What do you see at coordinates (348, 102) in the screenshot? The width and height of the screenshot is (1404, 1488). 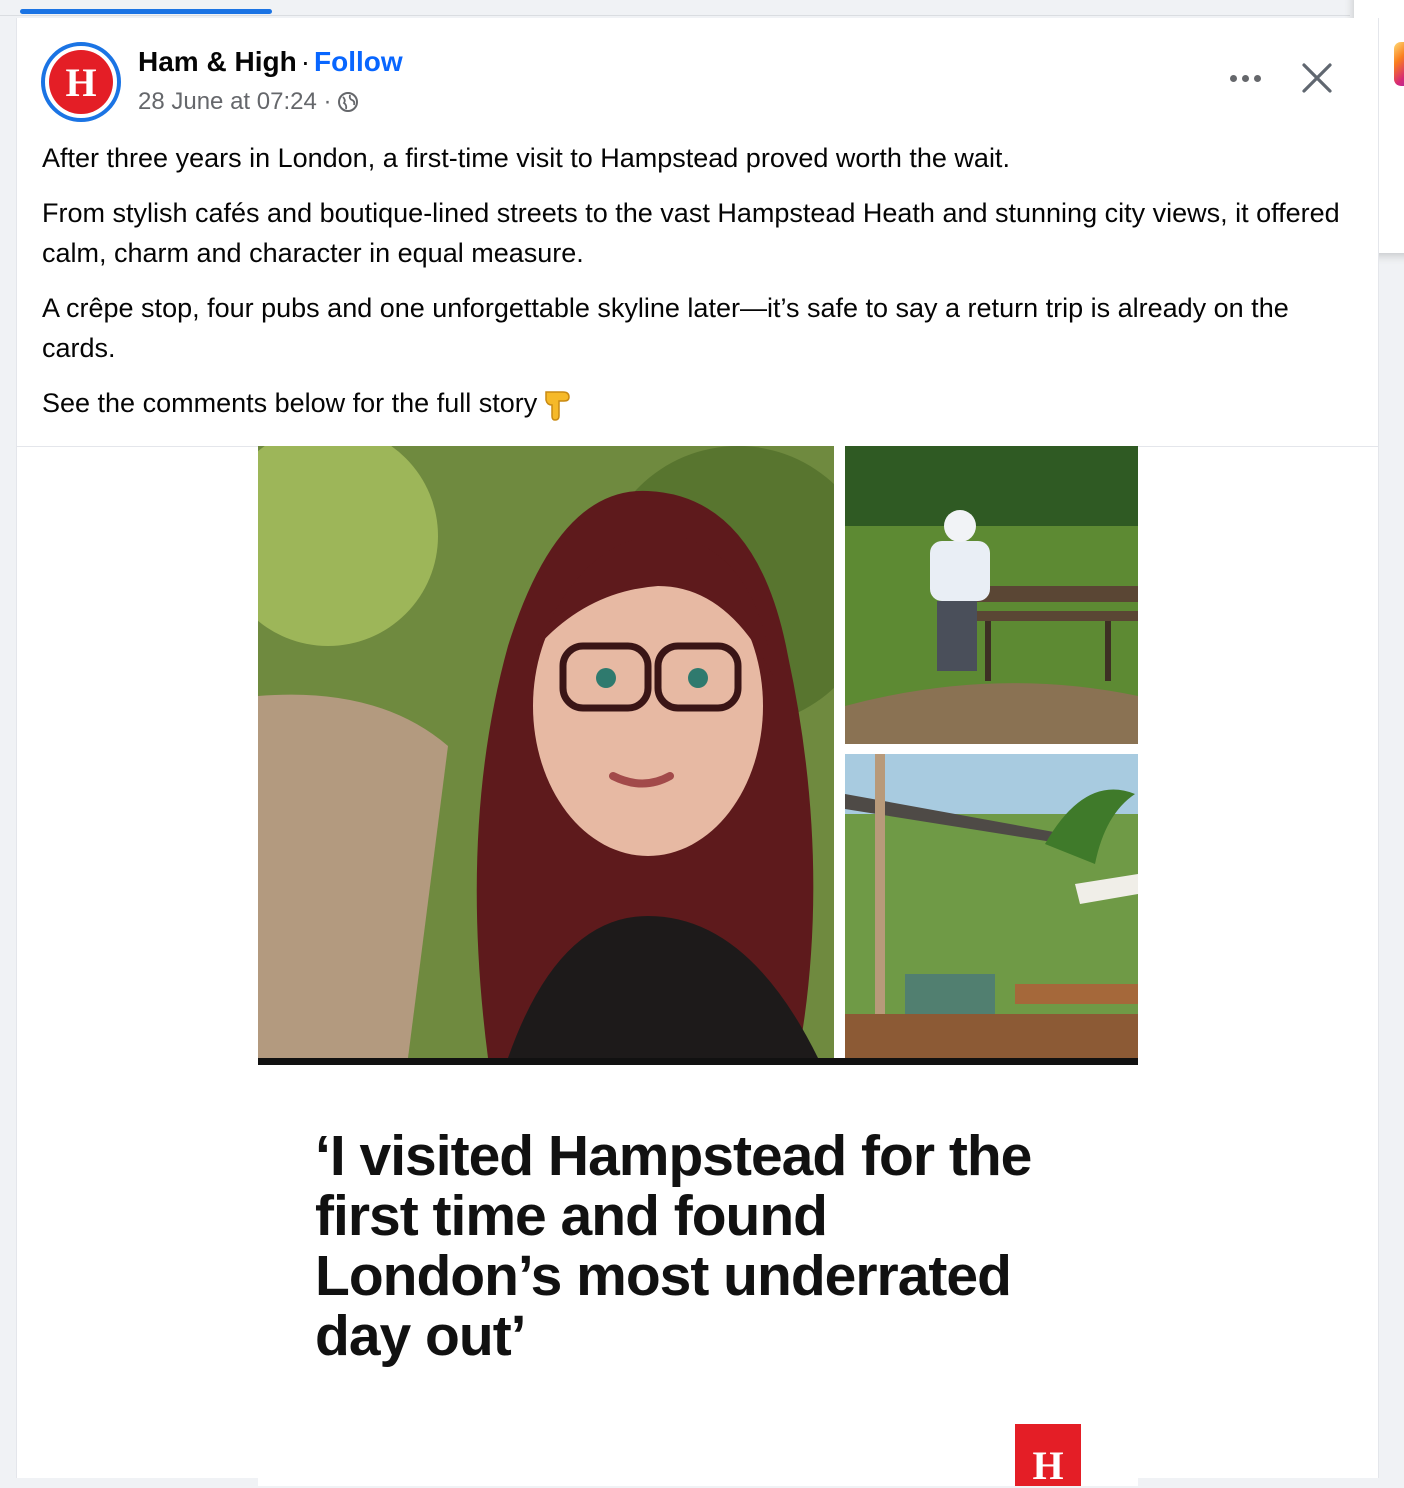 I see `globe-icon` at bounding box center [348, 102].